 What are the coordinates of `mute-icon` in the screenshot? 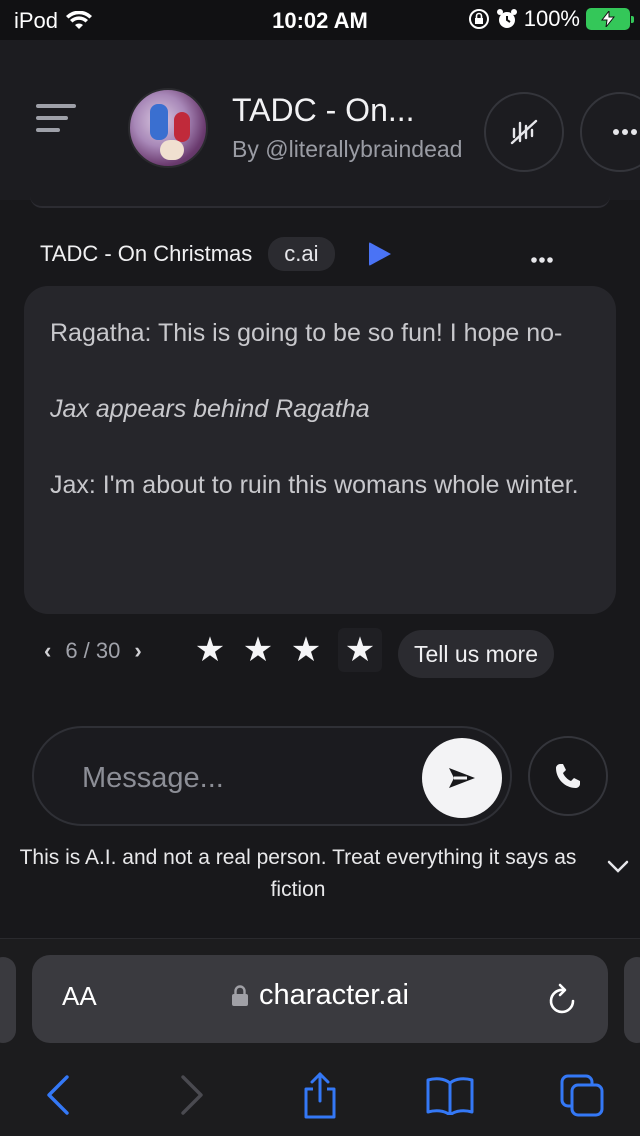 It's located at (524, 132).